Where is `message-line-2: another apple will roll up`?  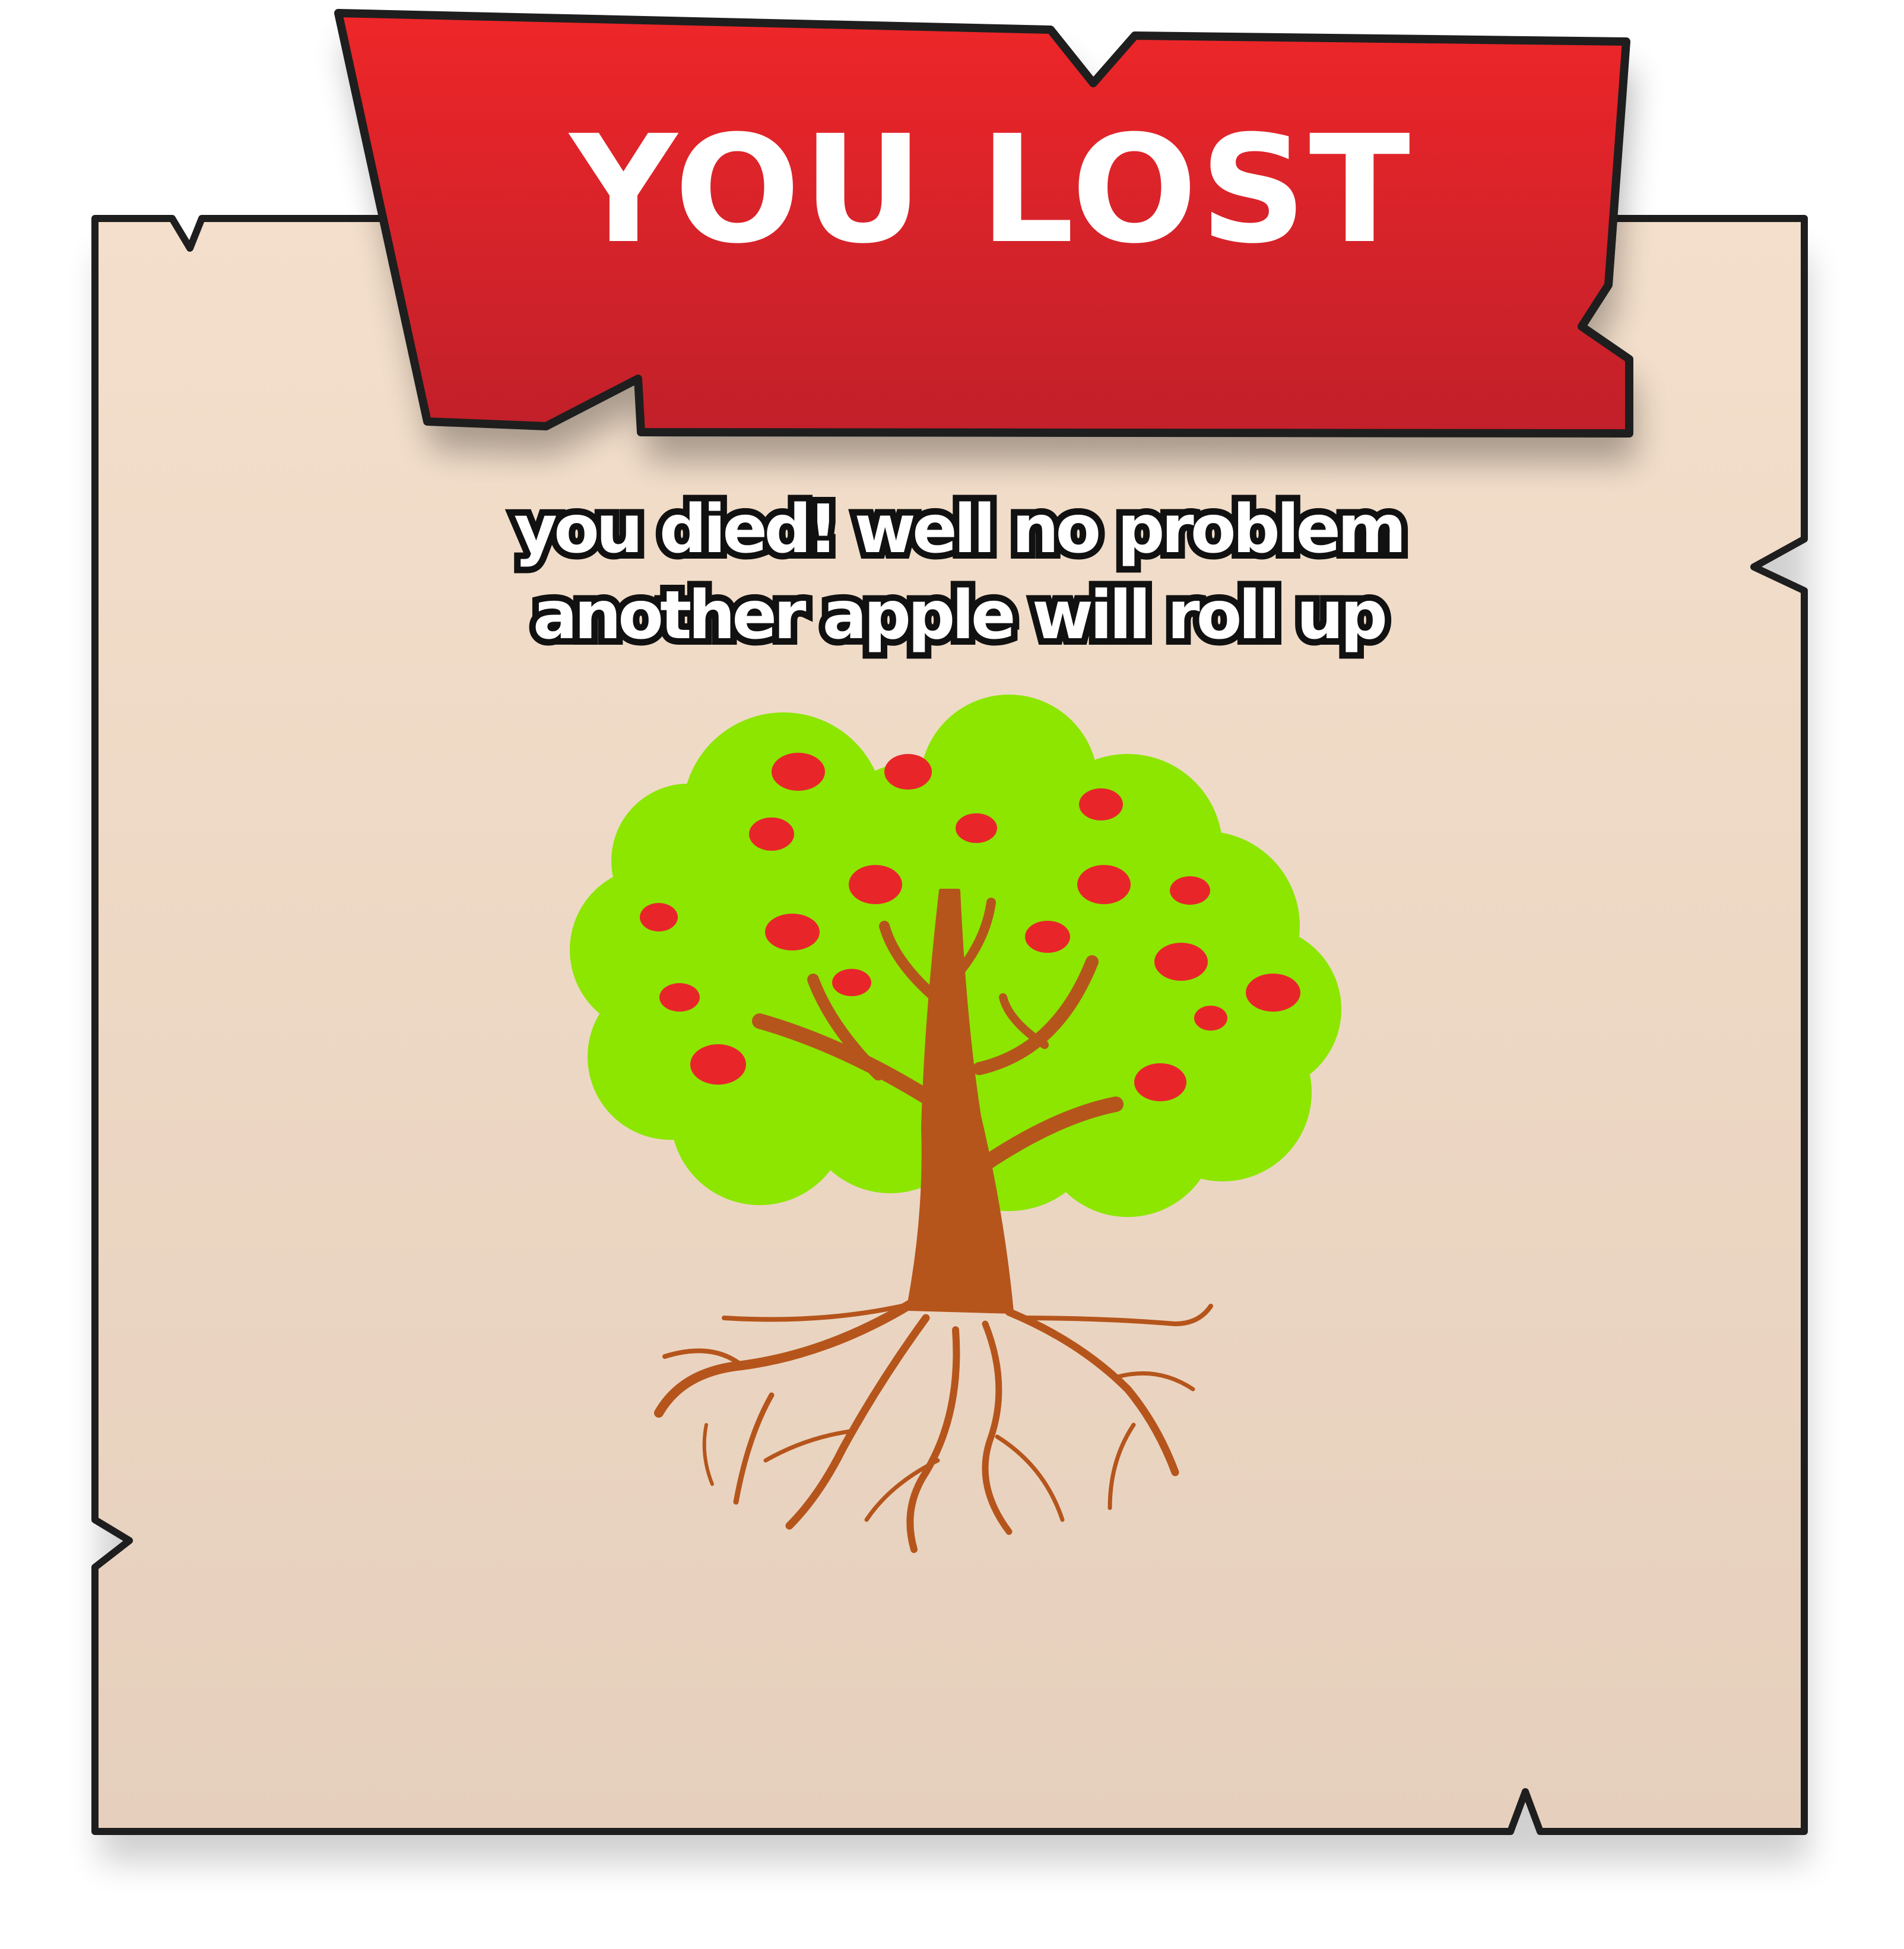 message-line-2: another apple will roll up is located at coordinates (960, 616).